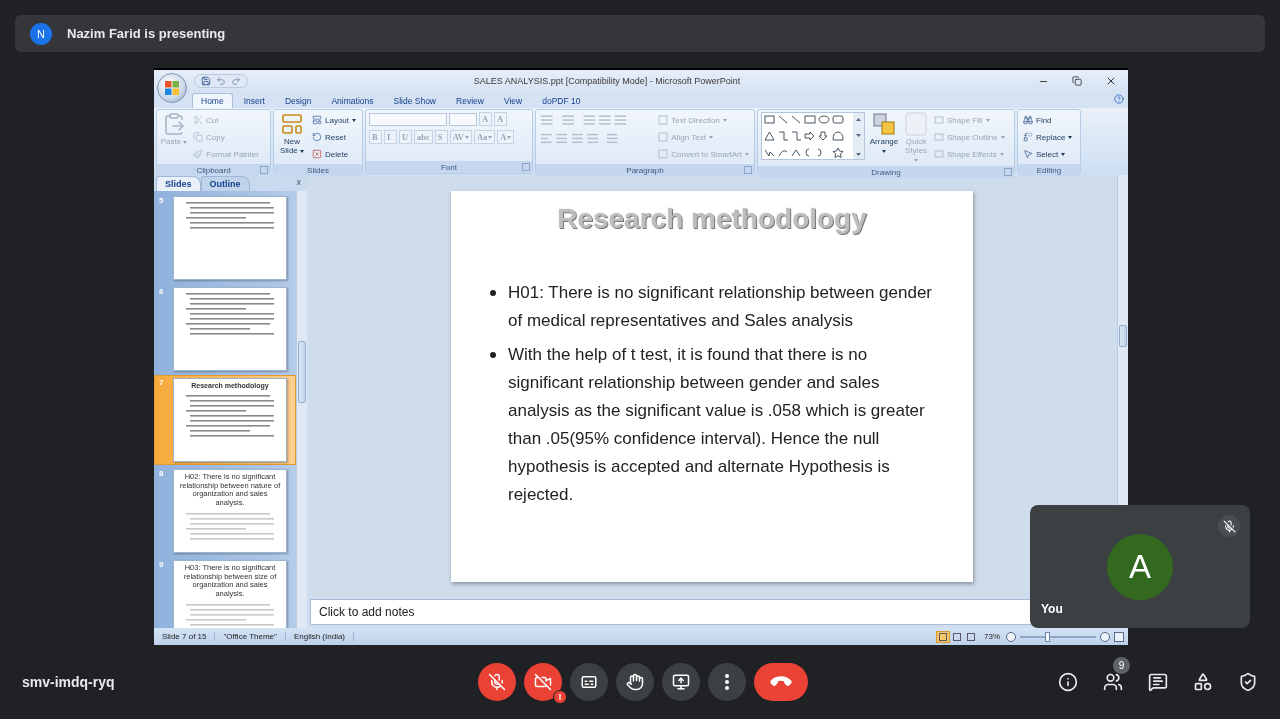  Describe the element at coordinates (607, 81) in the screenshot. I see `window-title: SALES ANALYSIS.ppt [Compatibility Mode] - Microsoft PowerPoint` at that location.